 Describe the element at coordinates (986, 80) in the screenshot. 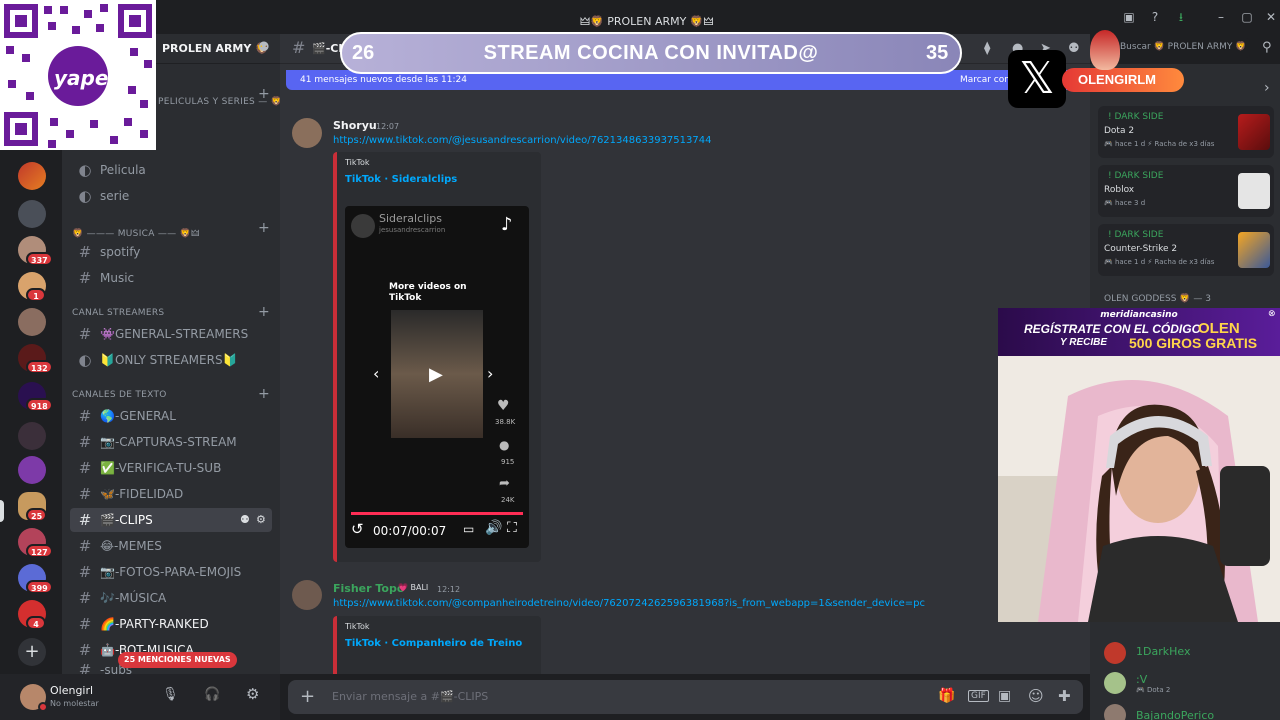

I see `mark-read-button: Marcar com` at that location.